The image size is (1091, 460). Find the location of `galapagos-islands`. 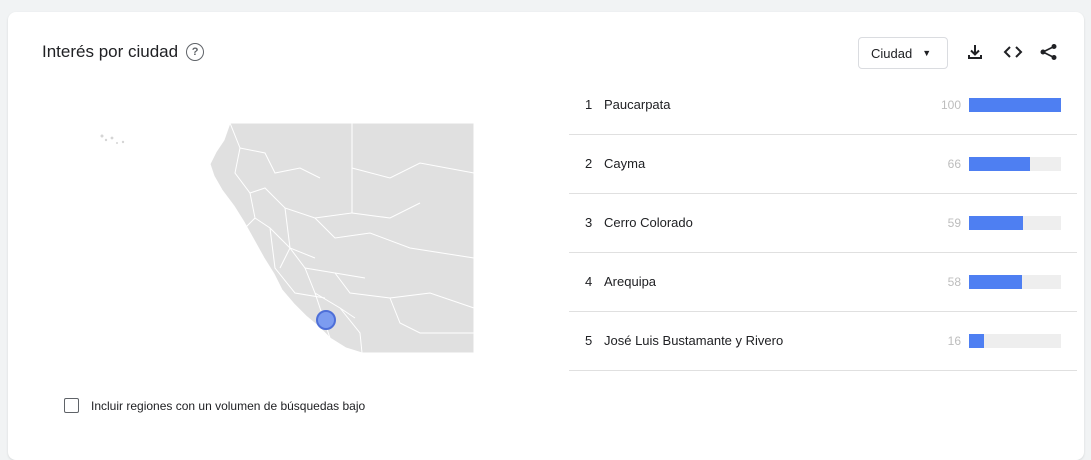

galapagos-islands is located at coordinates (112, 139).